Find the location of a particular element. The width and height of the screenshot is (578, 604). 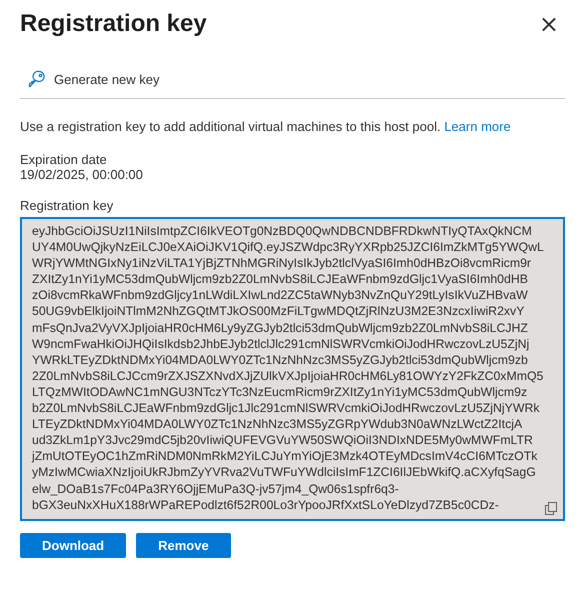

generate-key-button: Generate new key is located at coordinates (94, 79).